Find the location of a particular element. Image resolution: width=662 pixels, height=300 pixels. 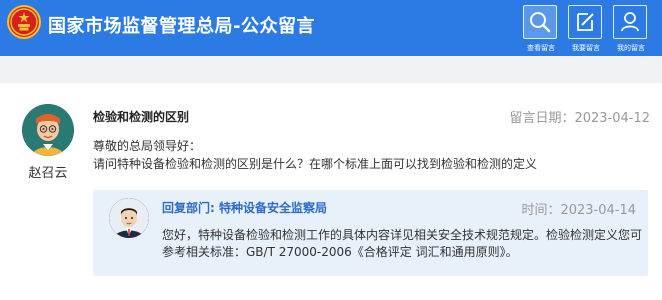

search-icon is located at coordinates (540, 22).